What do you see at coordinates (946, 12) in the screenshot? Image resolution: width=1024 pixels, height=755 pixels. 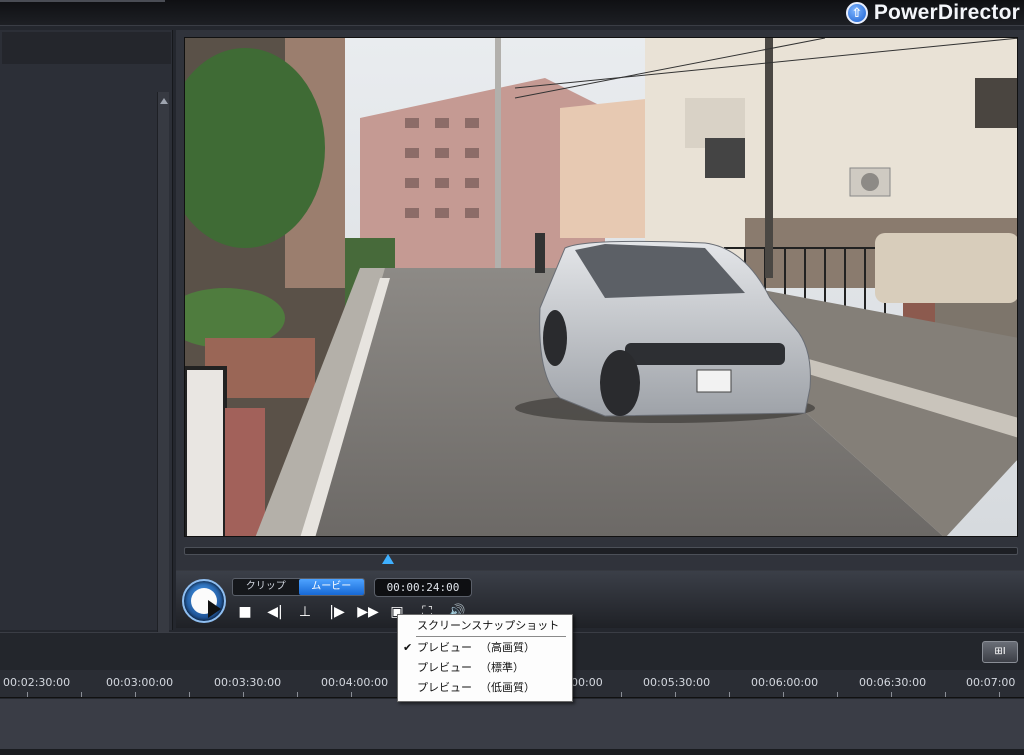 I see `brand-title: PowerDirector` at bounding box center [946, 12].